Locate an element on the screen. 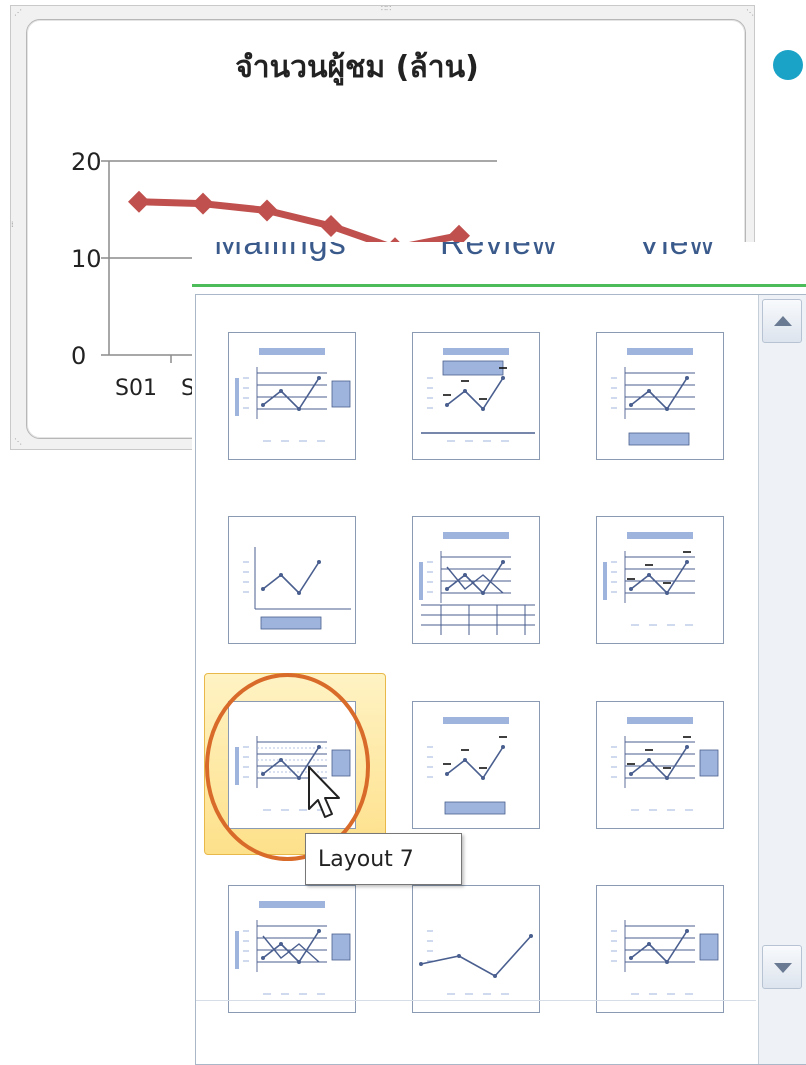 This screenshot has height=1065, width=806. gallery-footer-divider is located at coordinates (476, 1030).